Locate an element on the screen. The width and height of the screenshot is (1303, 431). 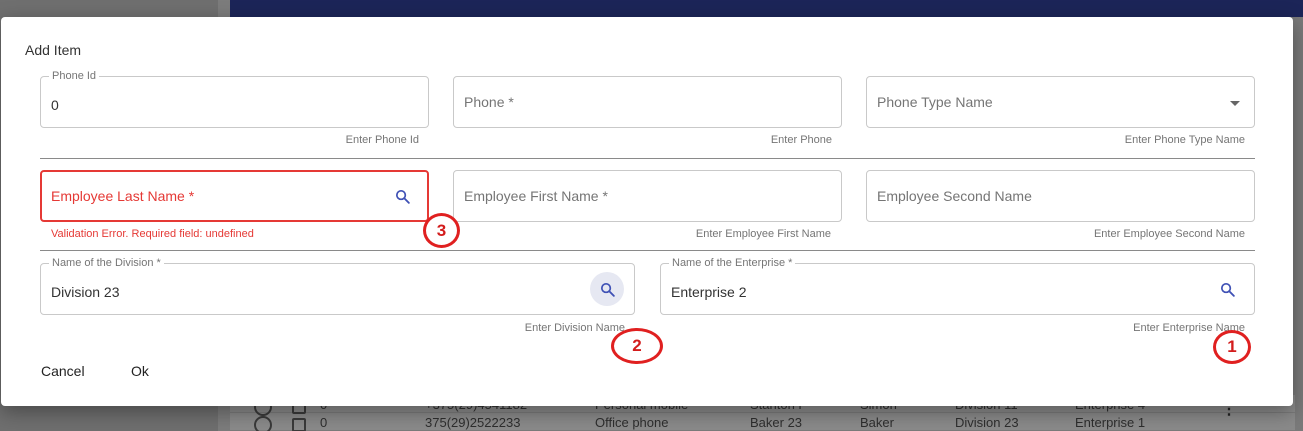
division-value: Division 23 is located at coordinates (85, 292).